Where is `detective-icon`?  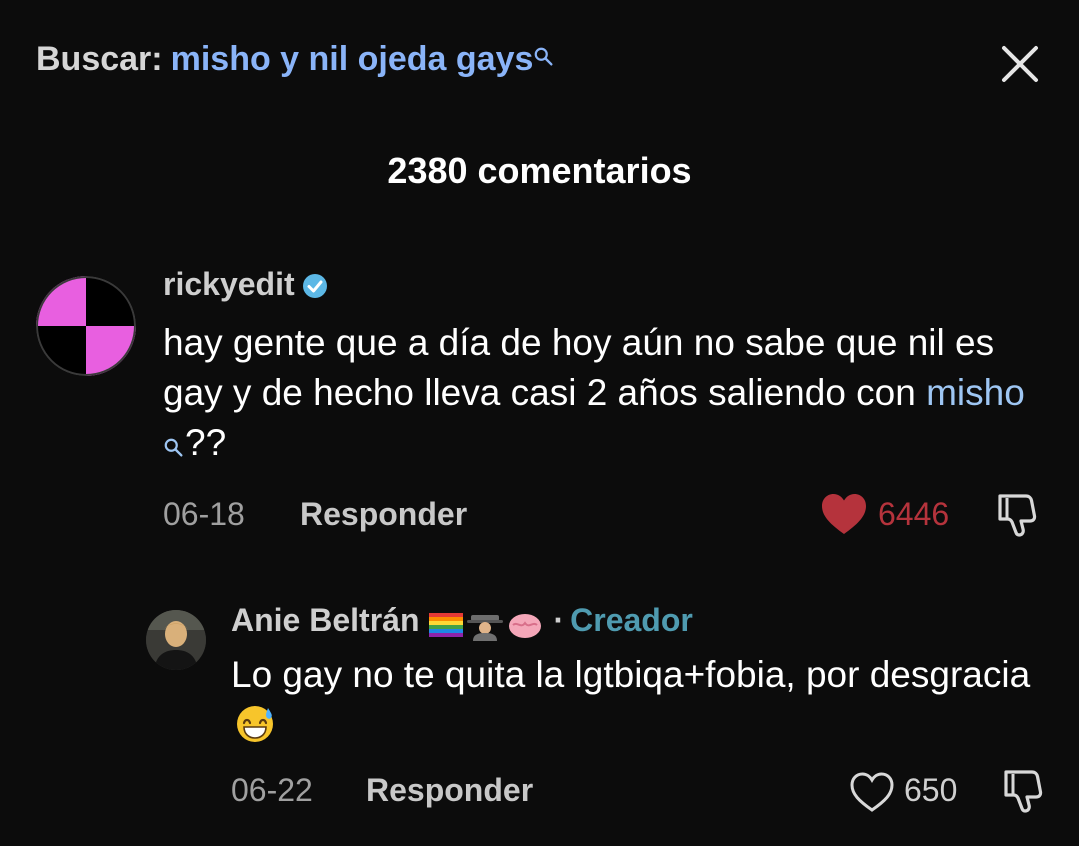 detective-icon is located at coordinates (485, 627).